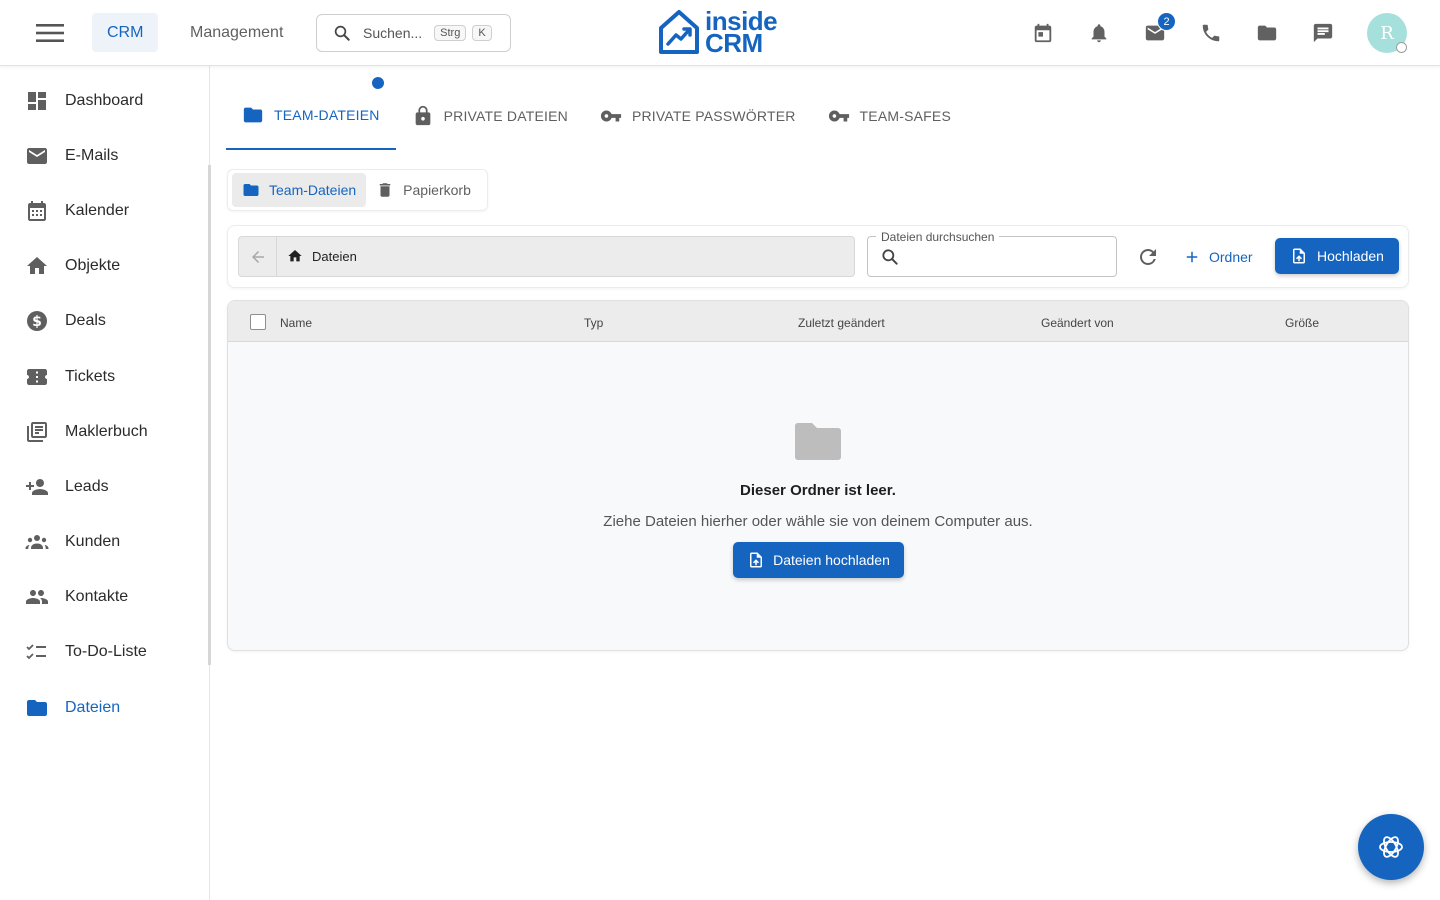 The width and height of the screenshot is (1440, 900). I want to click on upload-files-label: Dateien hochladen, so click(831, 560).